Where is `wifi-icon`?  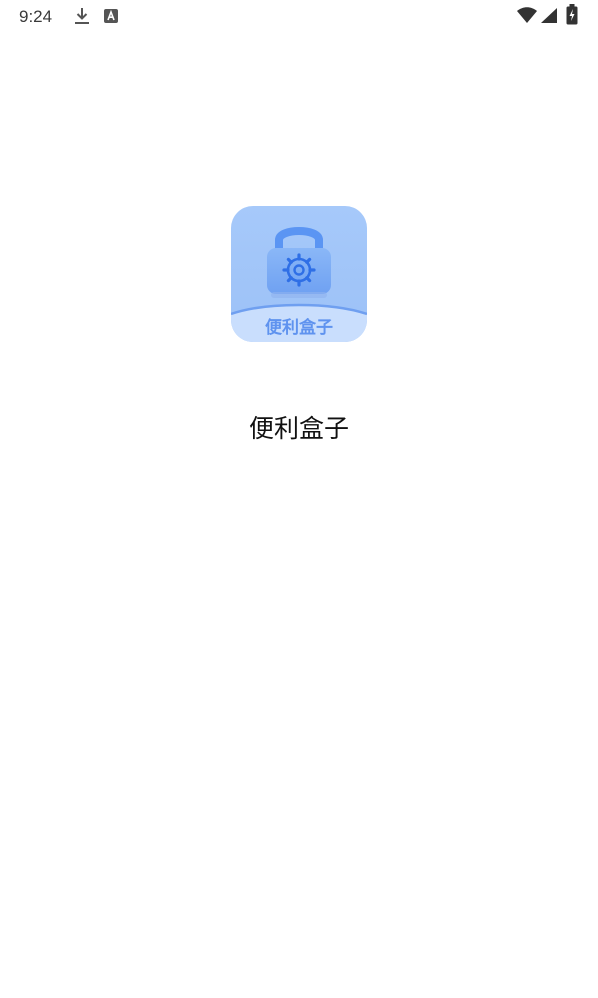
wifi-icon is located at coordinates (527, 15).